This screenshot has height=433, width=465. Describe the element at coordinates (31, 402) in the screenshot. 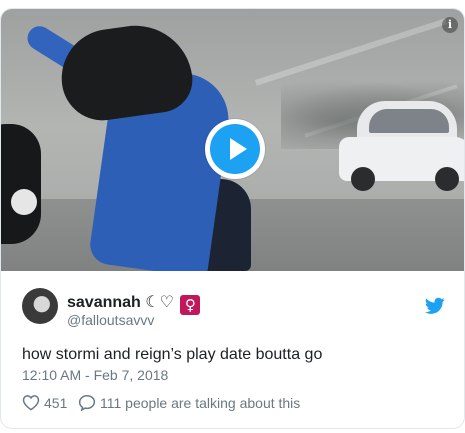

I see `heart-icon` at that location.